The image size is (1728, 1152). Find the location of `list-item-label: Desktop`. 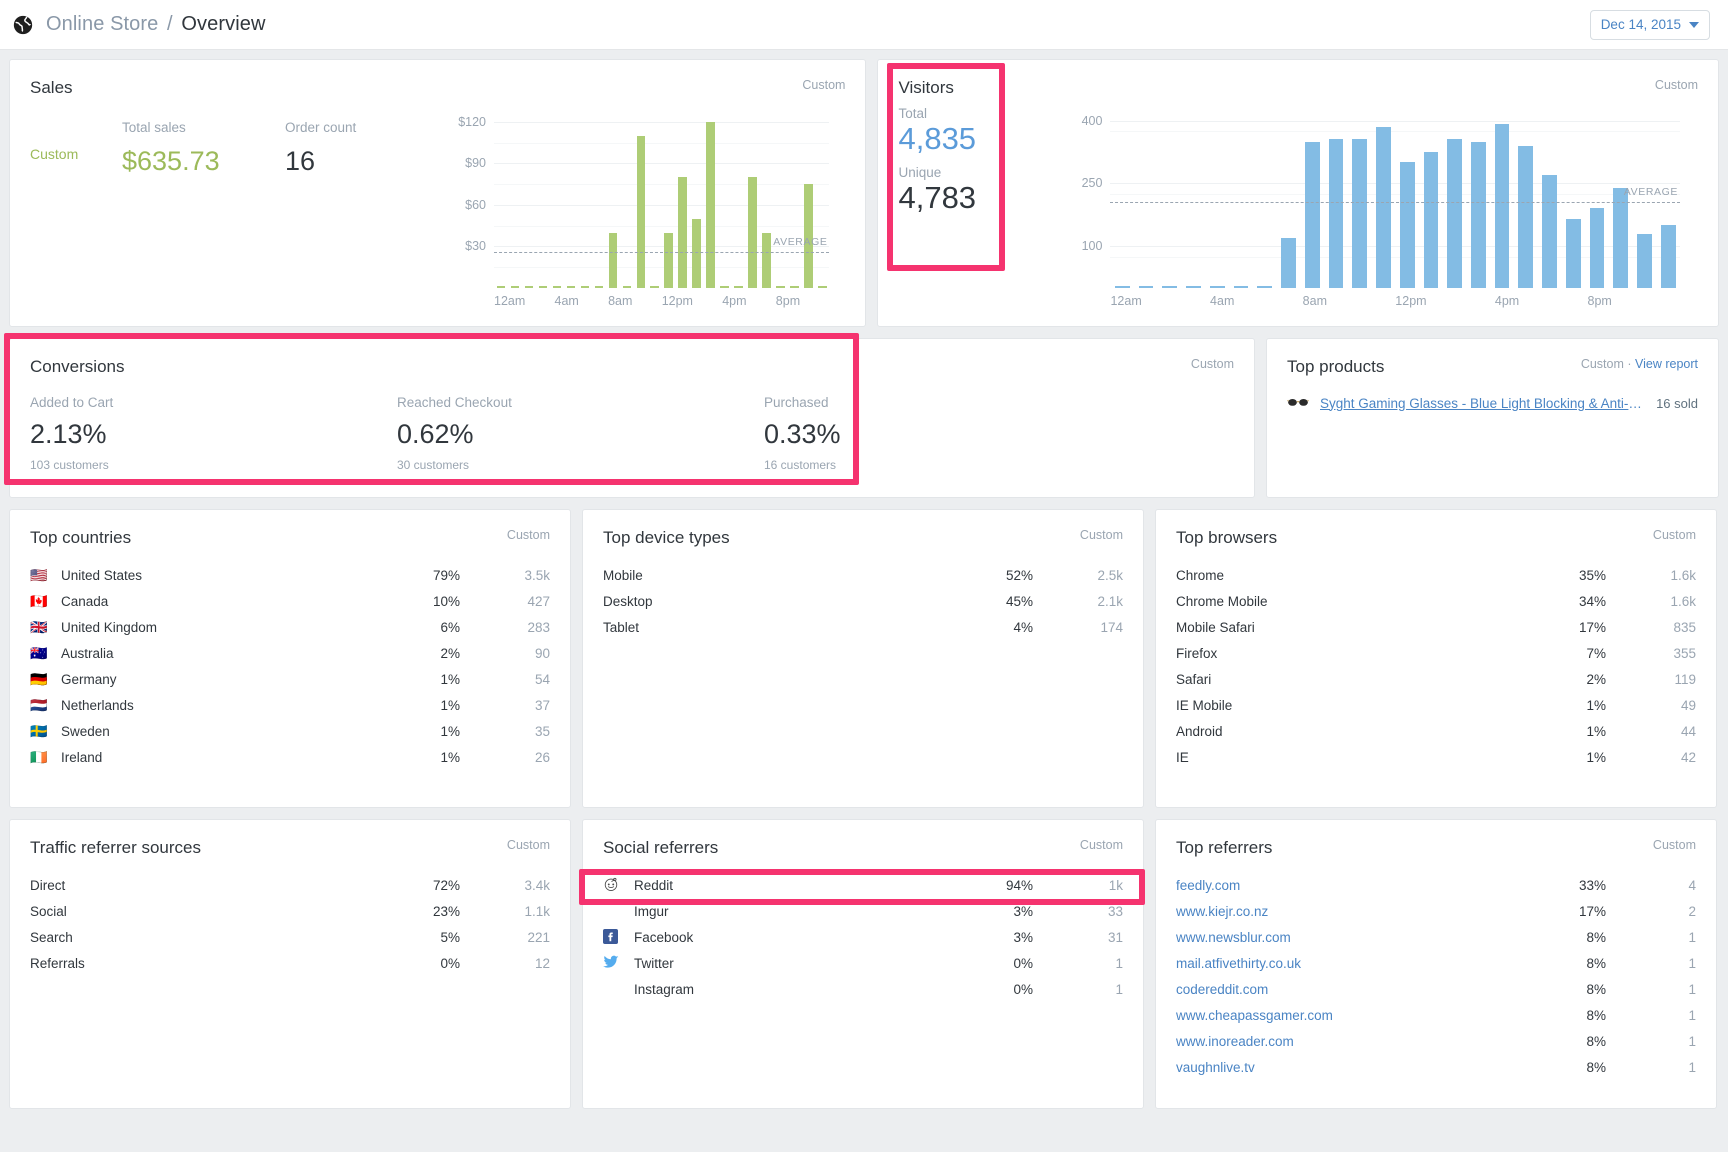

list-item-label: Desktop is located at coordinates (628, 601).